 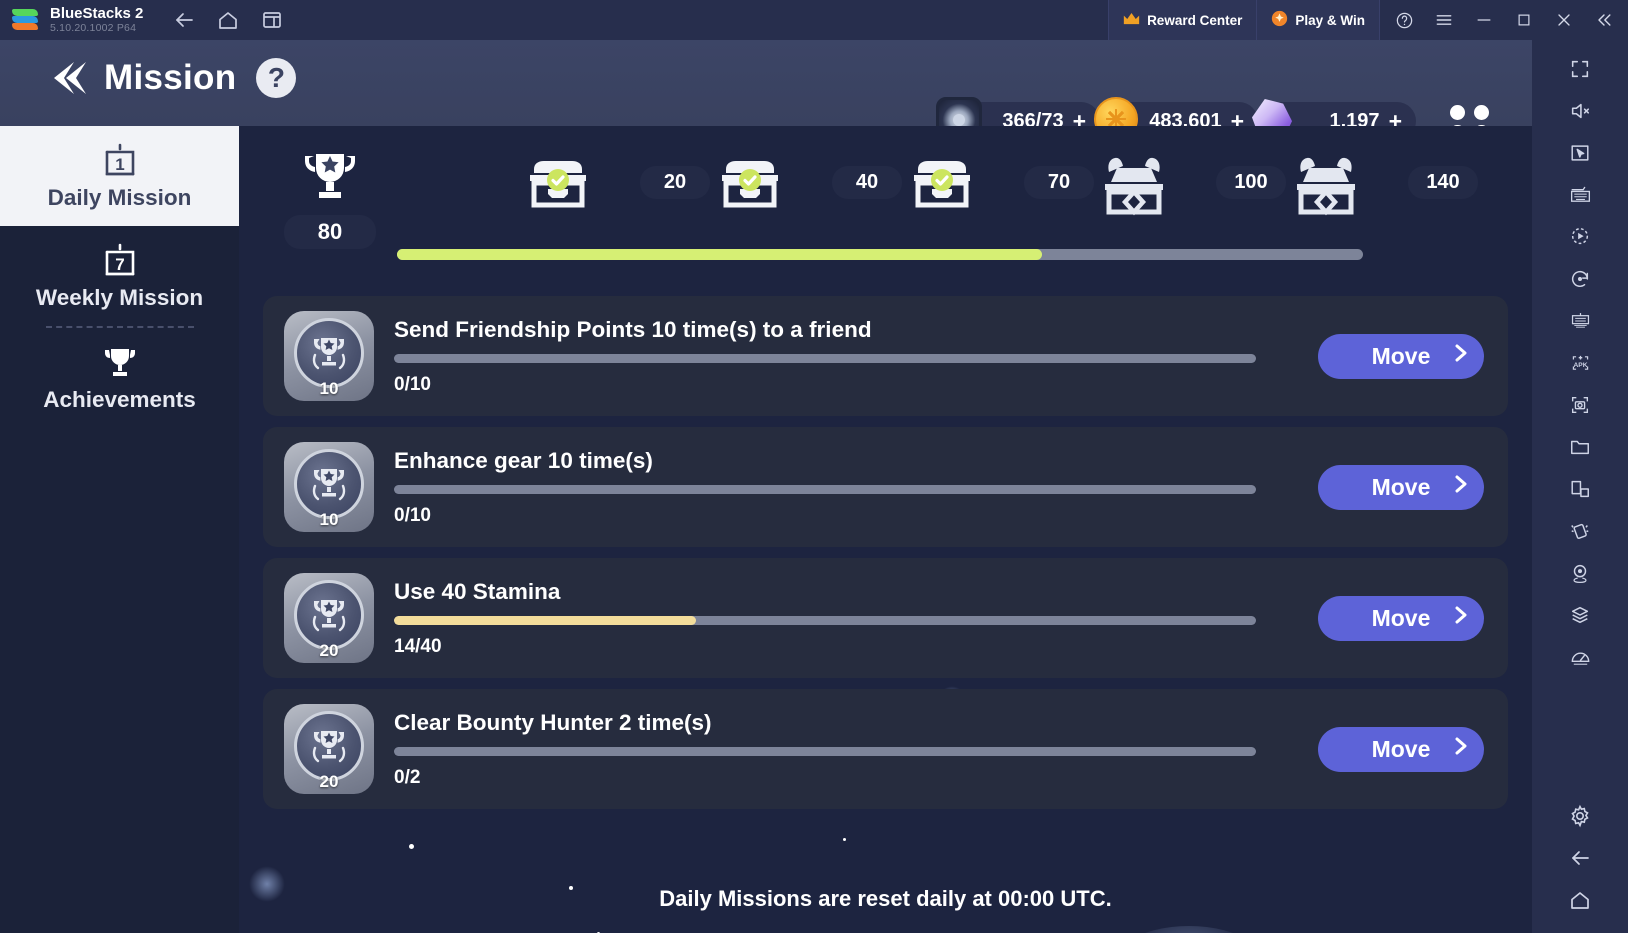 What do you see at coordinates (1580, 153) in the screenshot?
I see `cursor-icon` at bounding box center [1580, 153].